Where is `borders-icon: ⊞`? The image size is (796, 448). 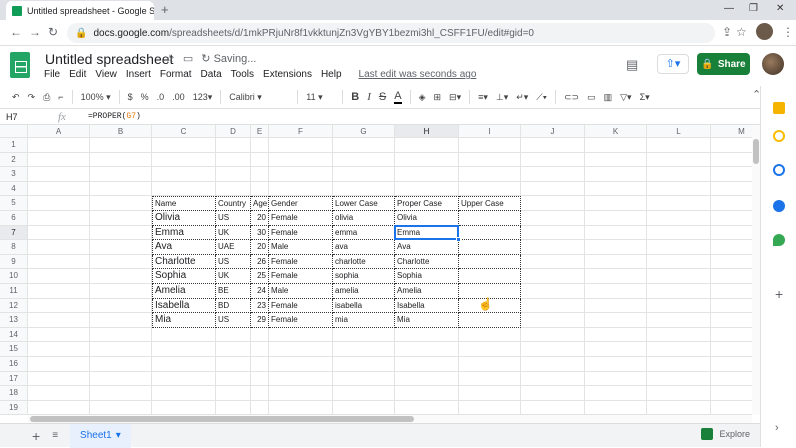 borders-icon: ⊞ is located at coordinates (437, 97).